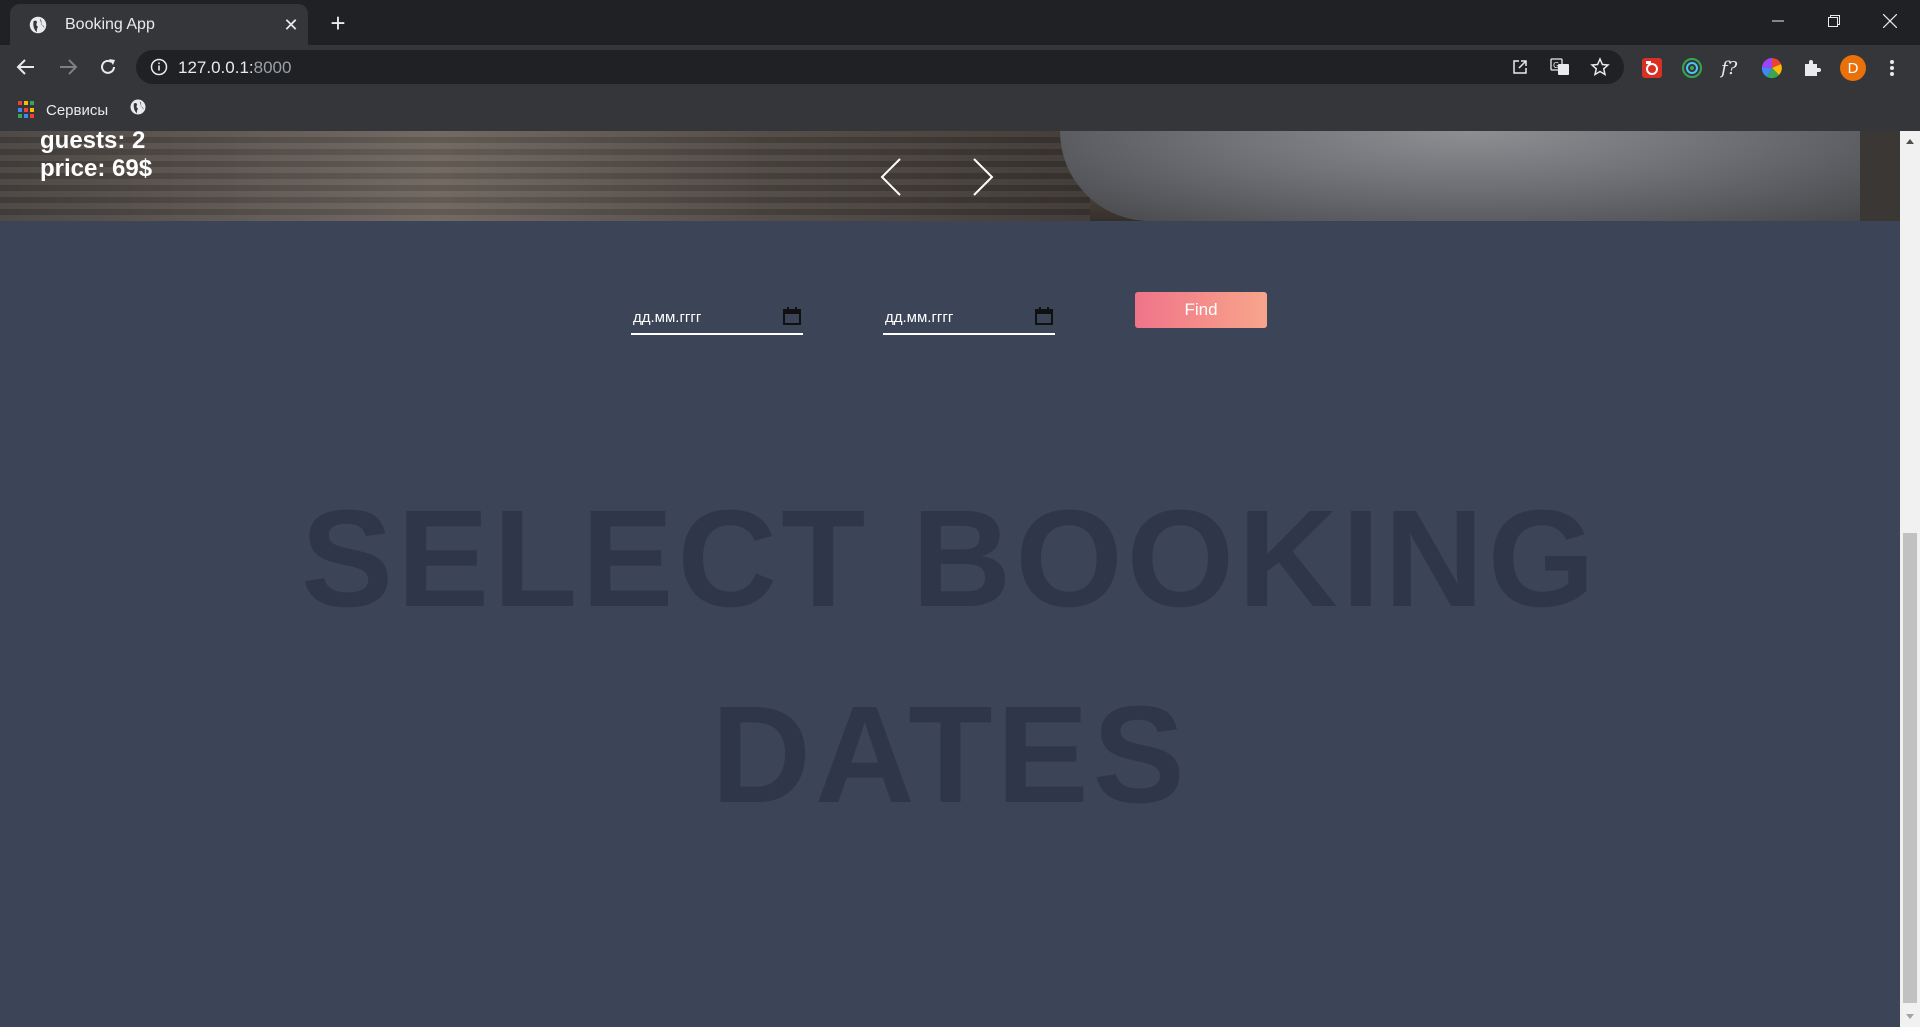 This screenshot has height=1027, width=1920. What do you see at coordinates (1772, 68) in the screenshot?
I see `color-wheel-ext-icon` at bounding box center [1772, 68].